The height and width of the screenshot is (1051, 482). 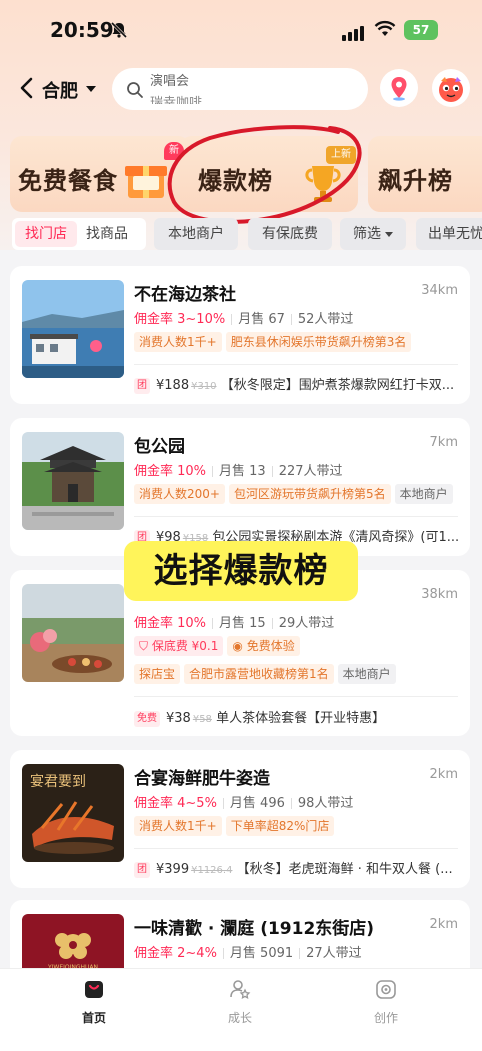 I want to click on store-name: 一味清歡 · 瀾庭 (1912东街店), so click(x=254, y=929).